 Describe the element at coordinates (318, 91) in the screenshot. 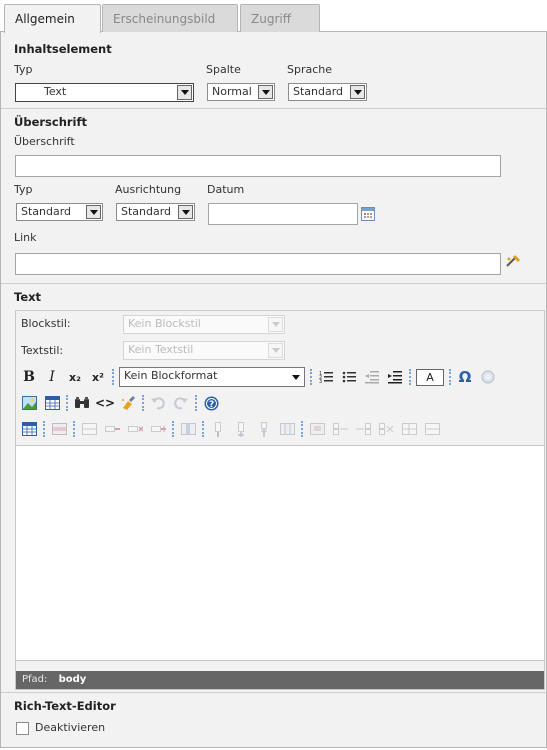

I see `language-value: Standard` at that location.